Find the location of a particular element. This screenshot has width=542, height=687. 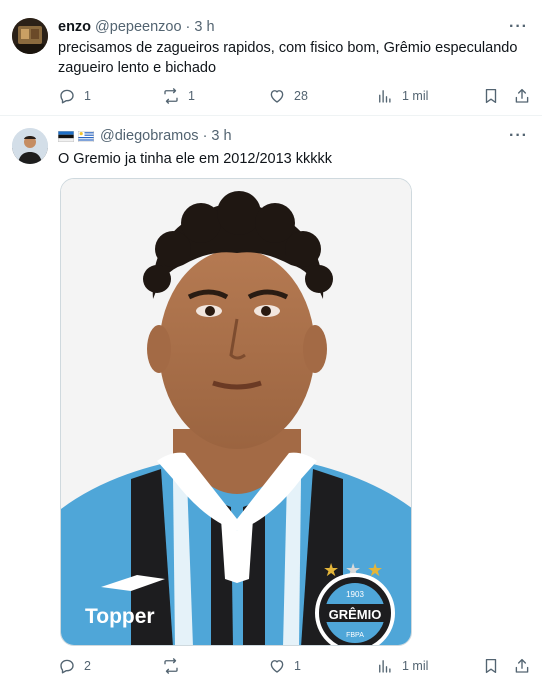

estonia-flag is located at coordinates (66, 136).